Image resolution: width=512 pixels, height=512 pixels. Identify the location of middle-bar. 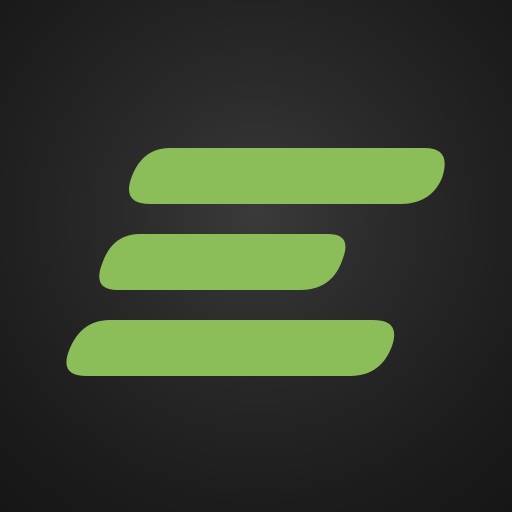
(222, 262).